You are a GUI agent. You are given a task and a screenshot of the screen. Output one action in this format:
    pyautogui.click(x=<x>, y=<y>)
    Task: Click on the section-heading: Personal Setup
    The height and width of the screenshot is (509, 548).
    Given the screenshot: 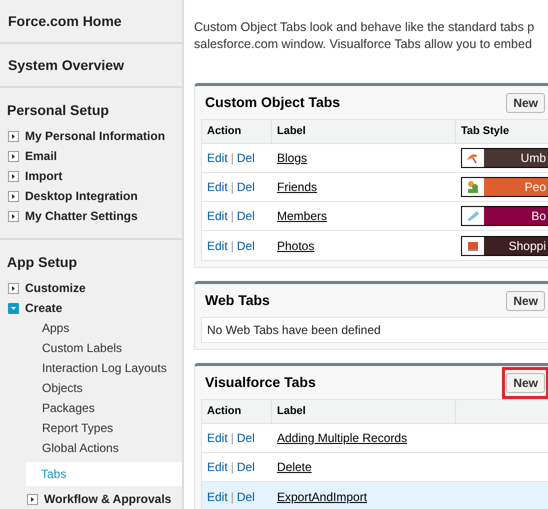 What is the action you would take?
    pyautogui.click(x=58, y=110)
    